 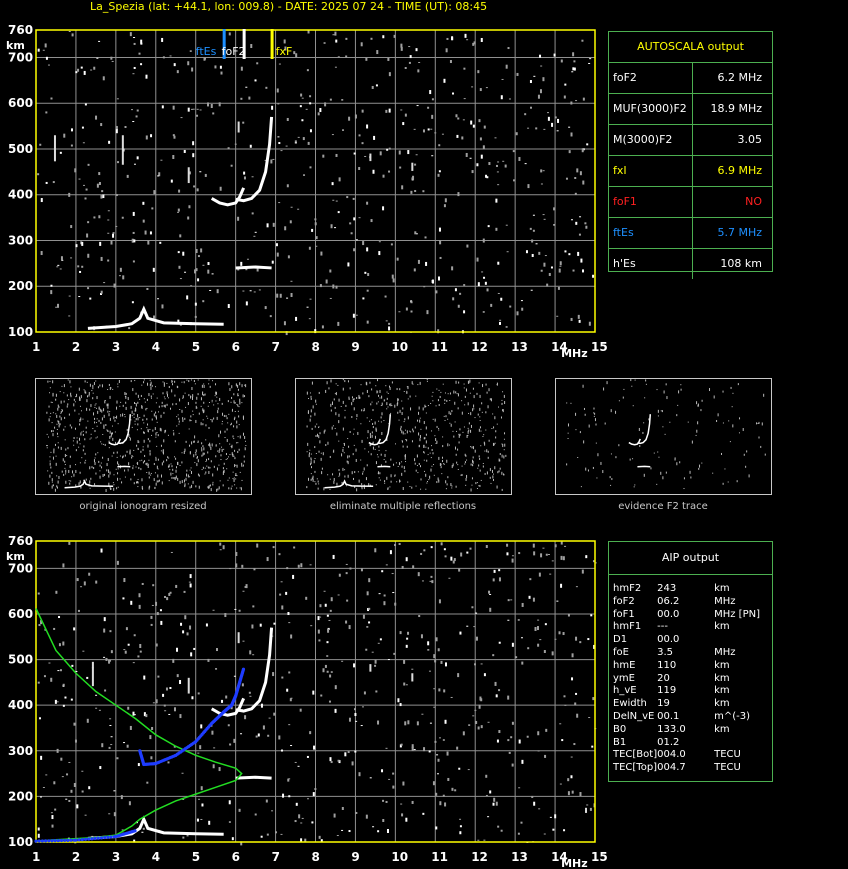 I want to click on aip-row: foE 3.5 MHz, so click(x=692, y=653).